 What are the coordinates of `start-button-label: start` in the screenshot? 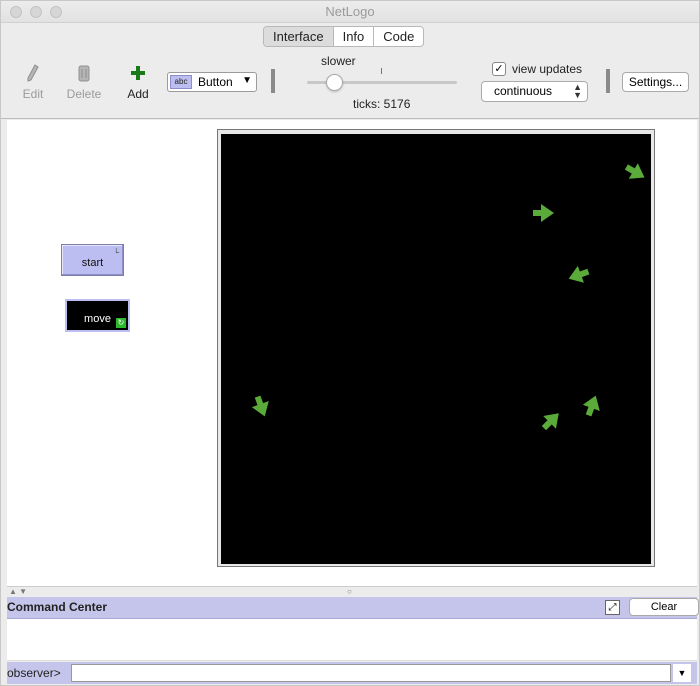 It's located at (92, 263).